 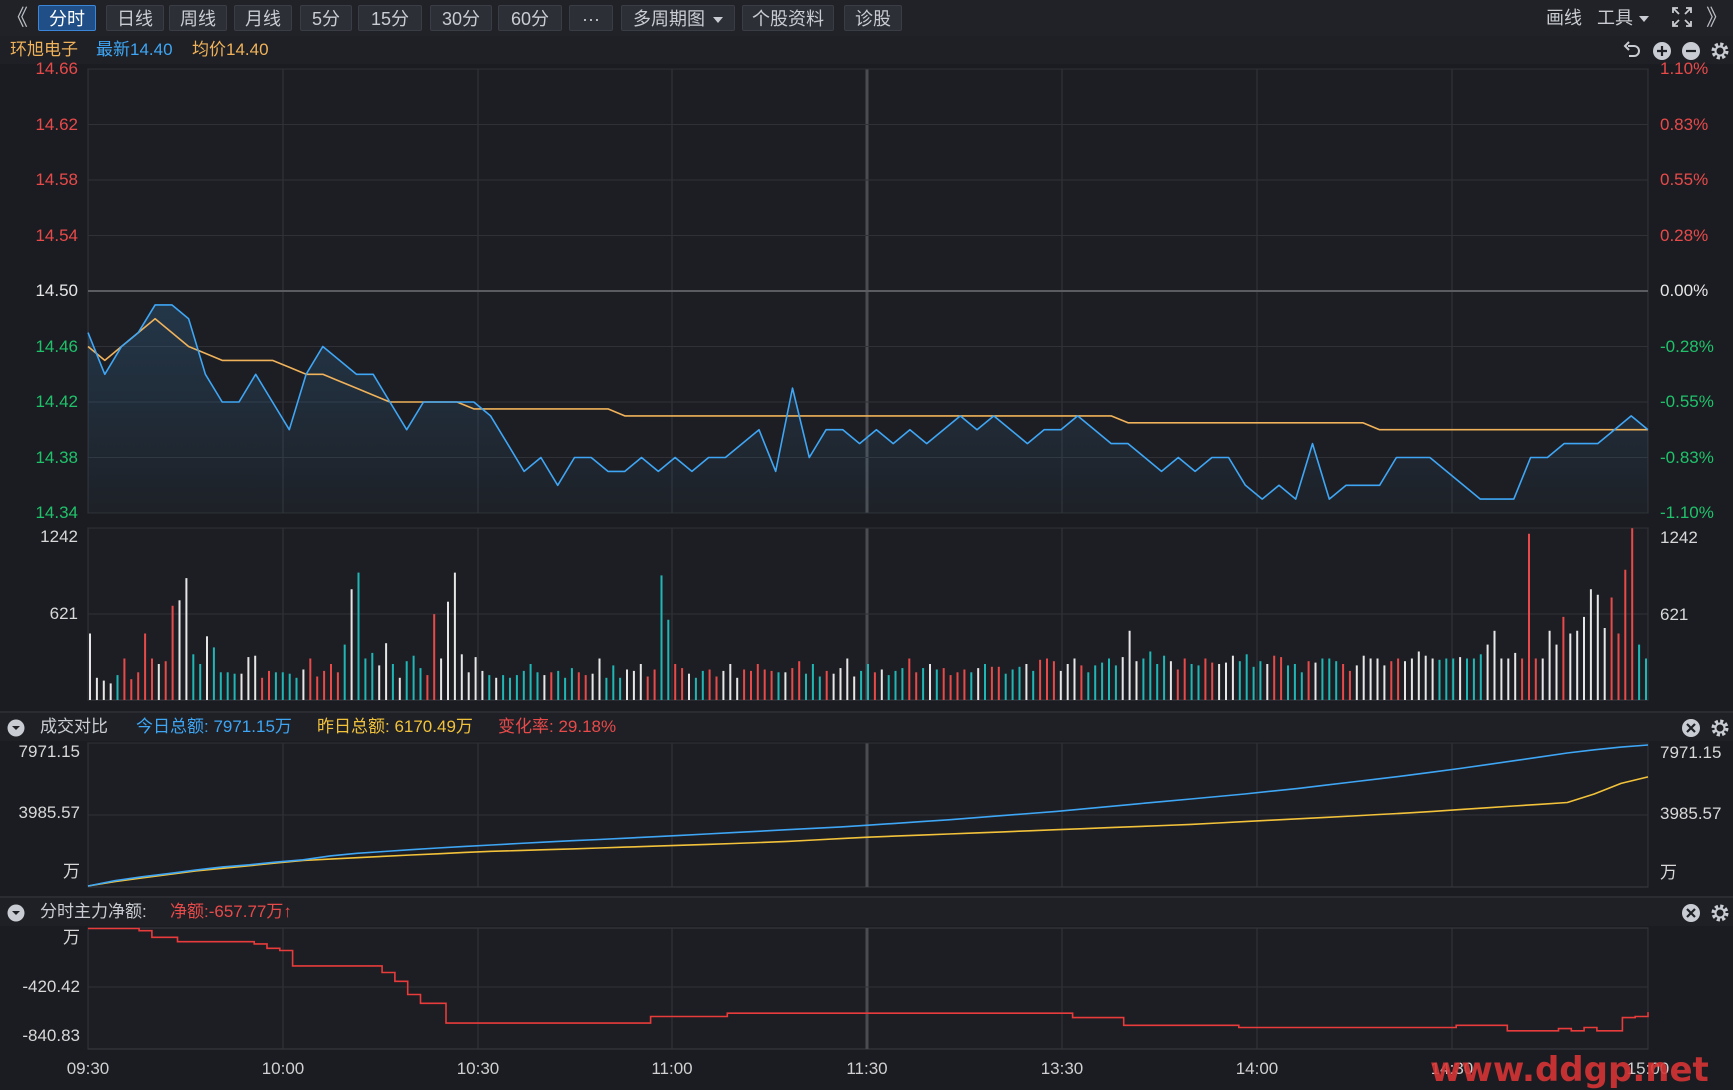 What do you see at coordinates (1684, 124) in the screenshot?
I see `percent-tick-label: 0.83%` at bounding box center [1684, 124].